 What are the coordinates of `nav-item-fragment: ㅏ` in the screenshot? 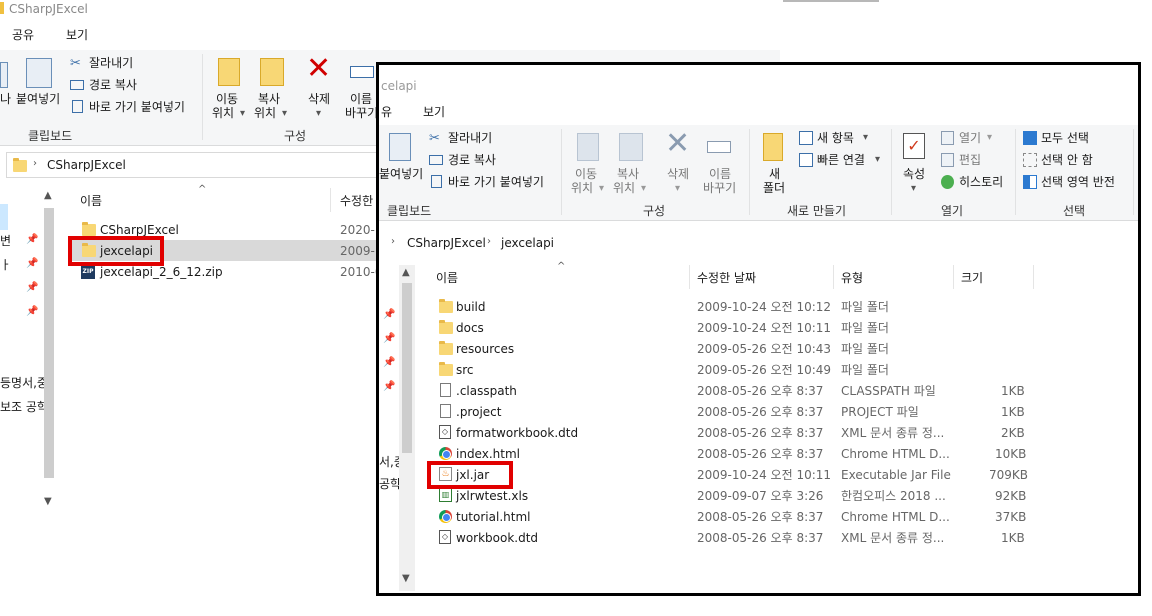 It's located at (5, 265).